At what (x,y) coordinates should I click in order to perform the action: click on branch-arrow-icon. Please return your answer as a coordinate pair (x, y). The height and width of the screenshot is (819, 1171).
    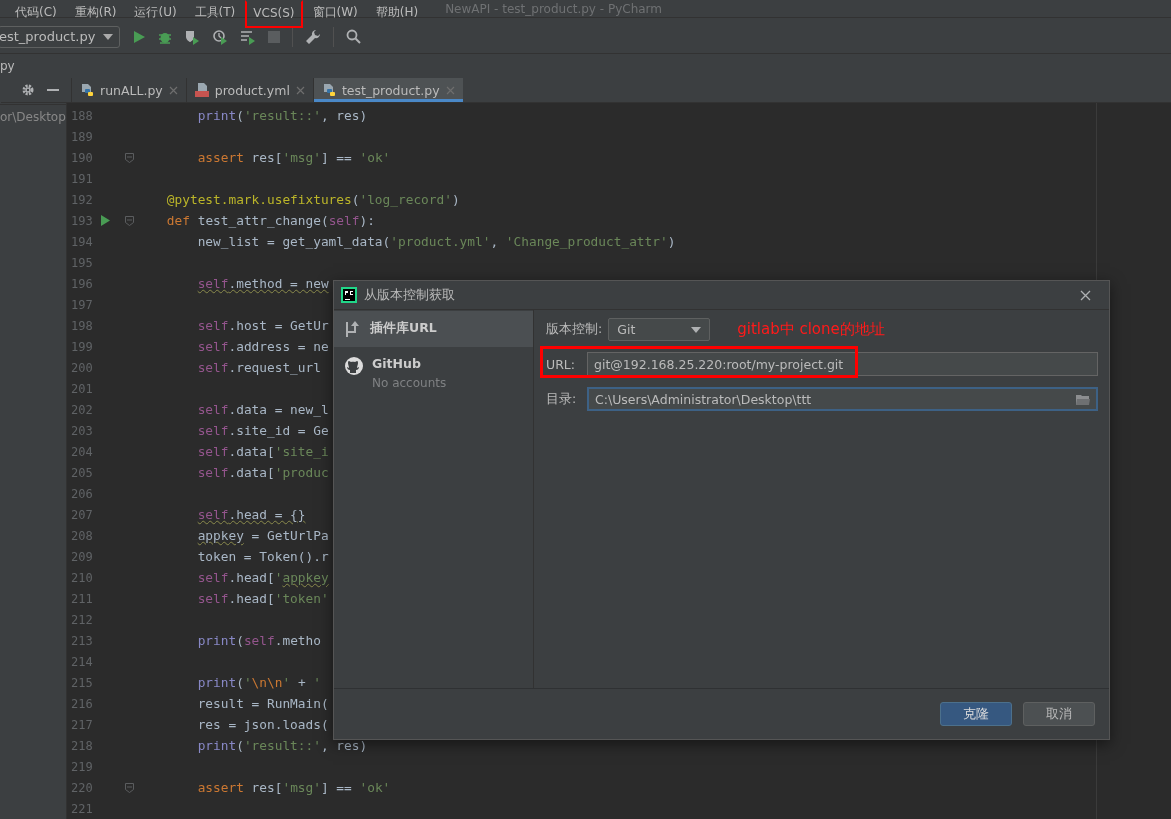
    Looking at the image, I should click on (353, 329).